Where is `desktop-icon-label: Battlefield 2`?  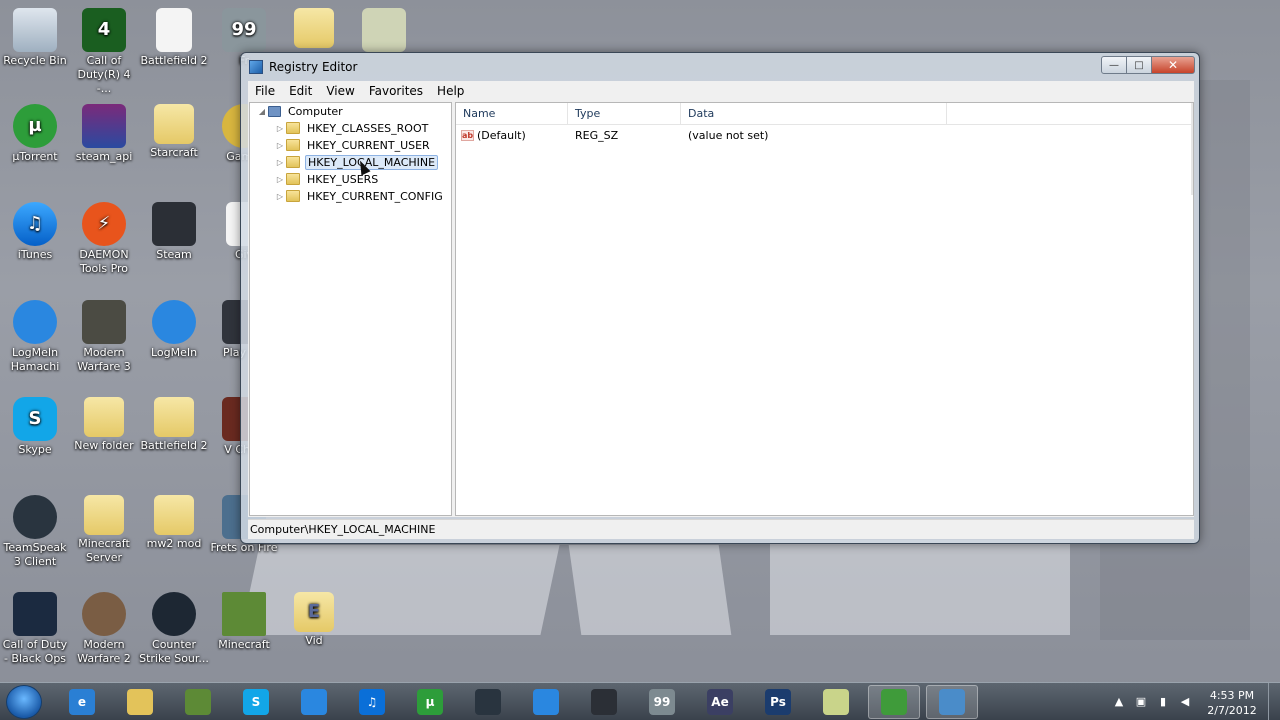
desktop-icon-label: Battlefield 2 is located at coordinates (174, 60).